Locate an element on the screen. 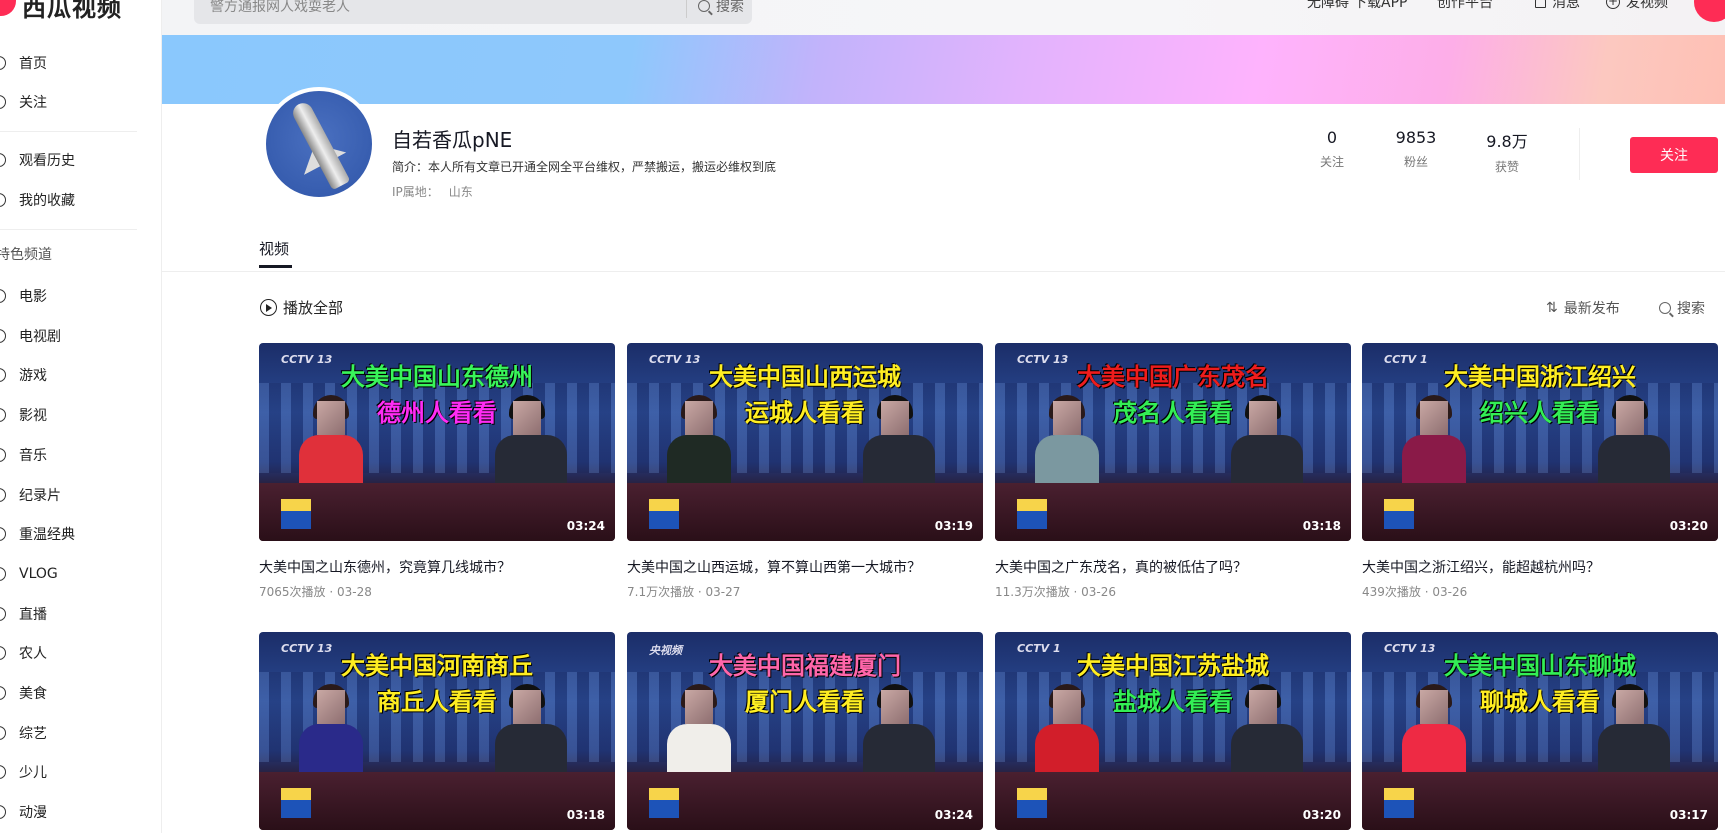  sidebar-item: 电视剧 is located at coordinates (81, 336).